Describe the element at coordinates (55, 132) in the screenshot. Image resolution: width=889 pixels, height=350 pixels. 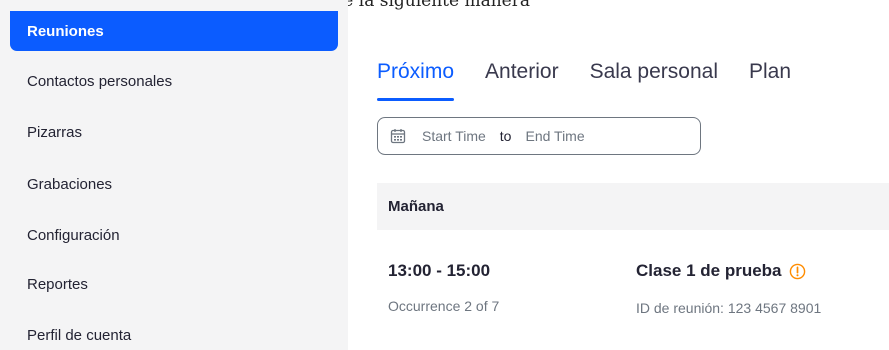
I see `sidebar-item-label: Pizarras` at that location.